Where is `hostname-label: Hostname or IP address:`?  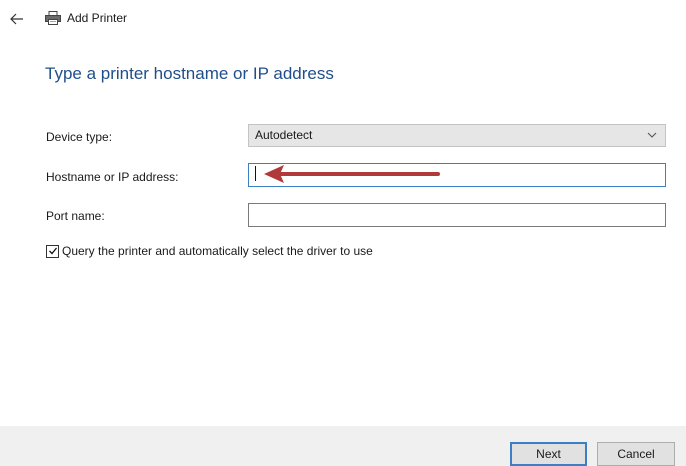
hostname-label: Hostname or IP address: is located at coordinates (112, 177).